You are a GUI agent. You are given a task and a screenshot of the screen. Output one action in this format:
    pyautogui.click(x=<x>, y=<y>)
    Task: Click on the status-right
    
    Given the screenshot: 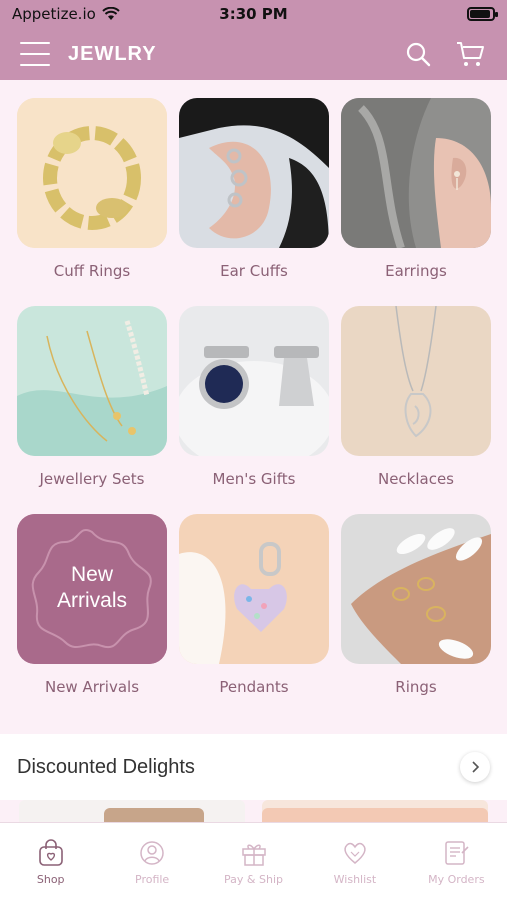 What is the action you would take?
    pyautogui.click(x=406, y=14)
    